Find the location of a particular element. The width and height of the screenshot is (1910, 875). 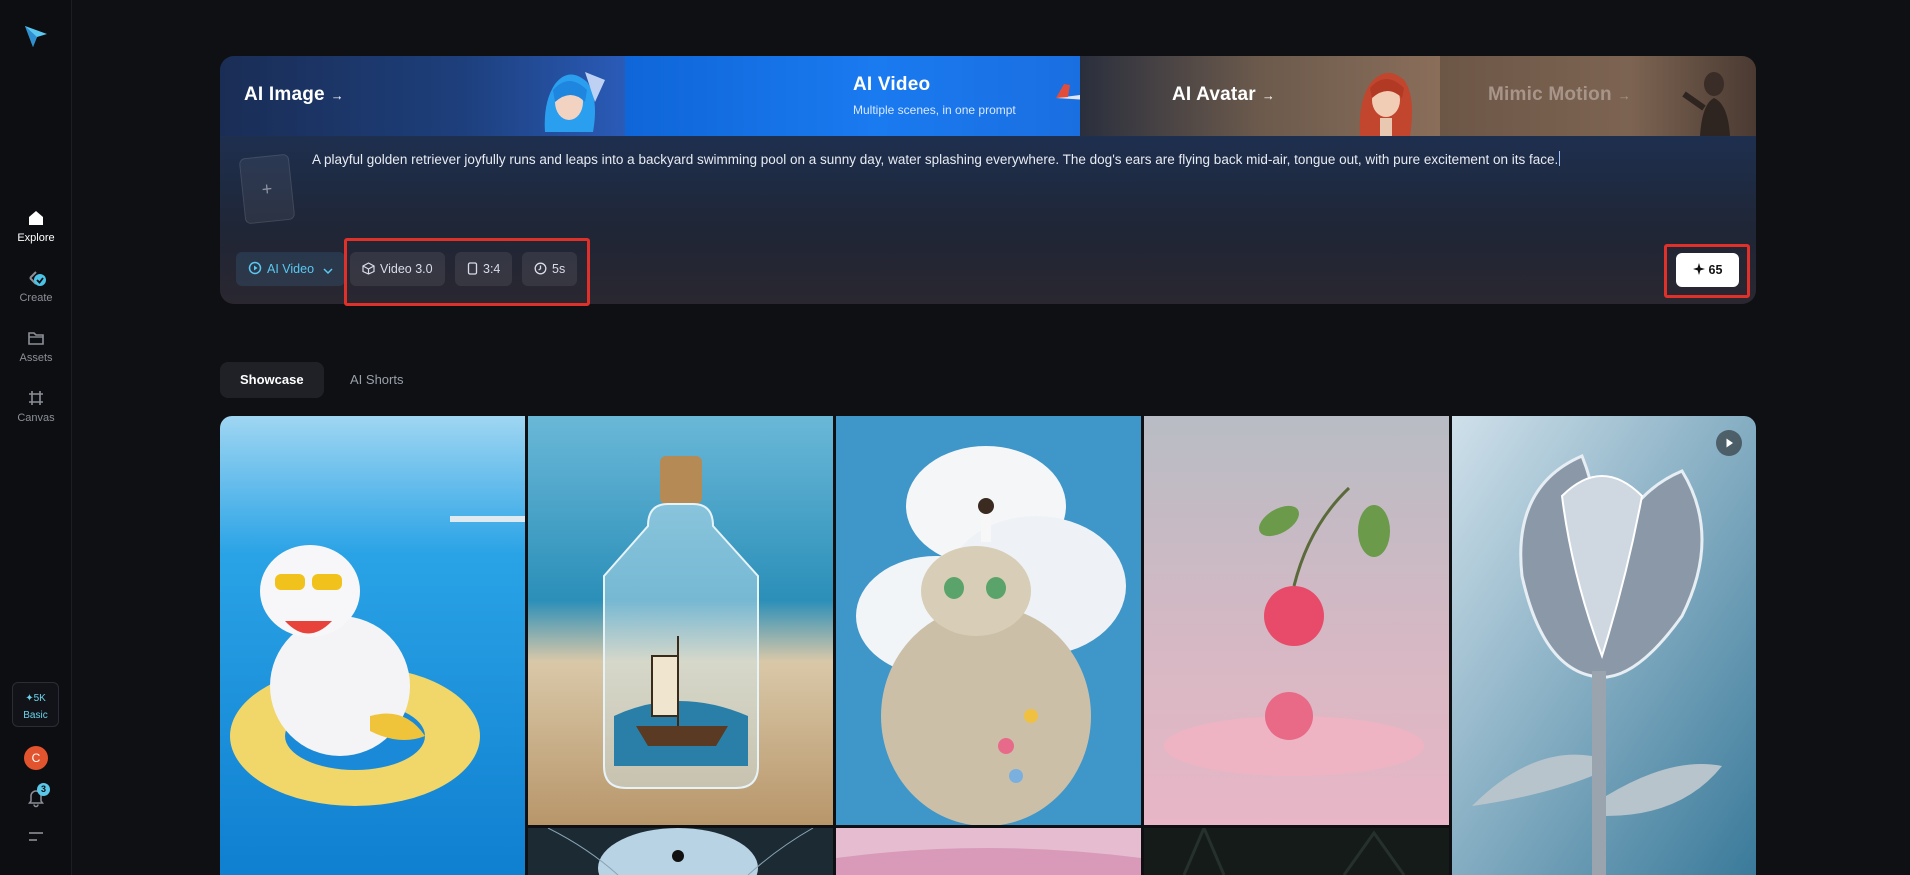

play-icon is located at coordinates (1729, 443).